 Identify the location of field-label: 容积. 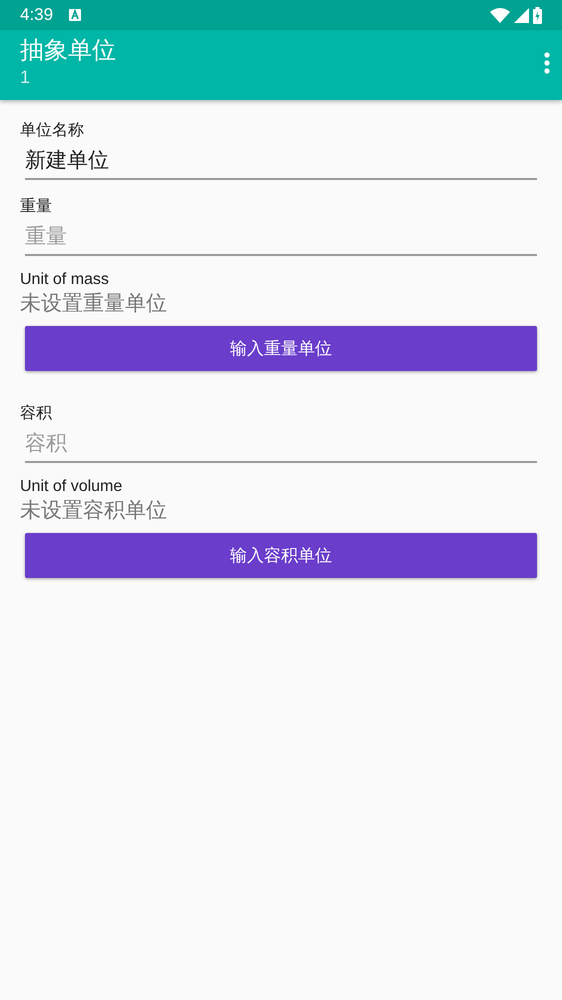
(36, 414).